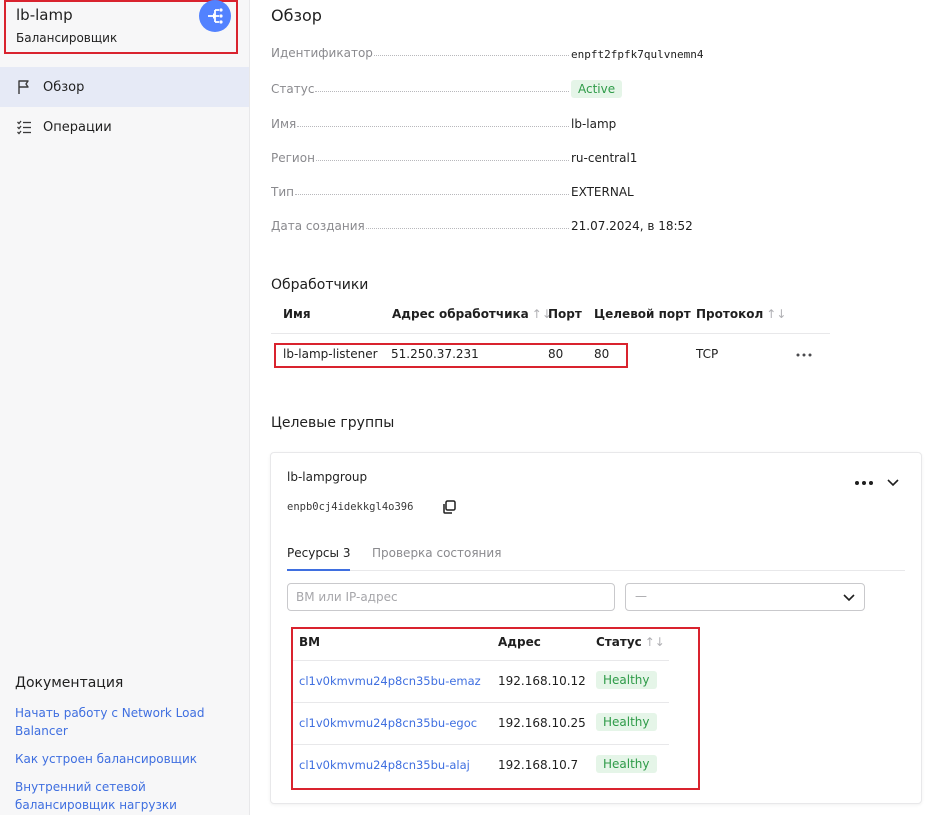 The image size is (934, 815). What do you see at coordinates (319, 558) in the screenshot?
I see `tab-resources: Ресурсы 3` at bounding box center [319, 558].